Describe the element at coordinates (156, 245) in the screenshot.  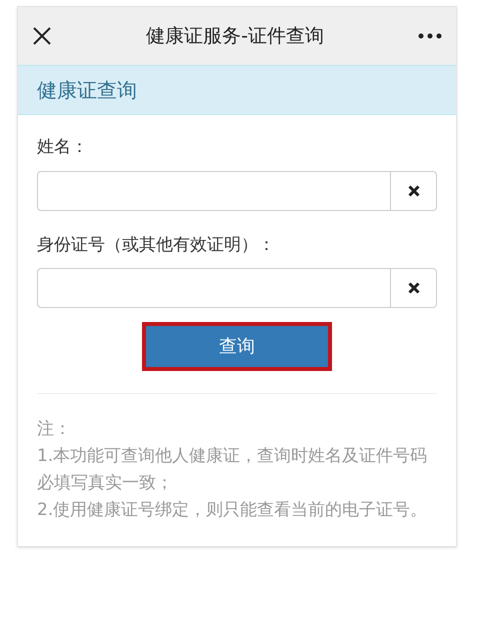
I see `field-label: 身份证号（或其他有效证明）：` at that location.